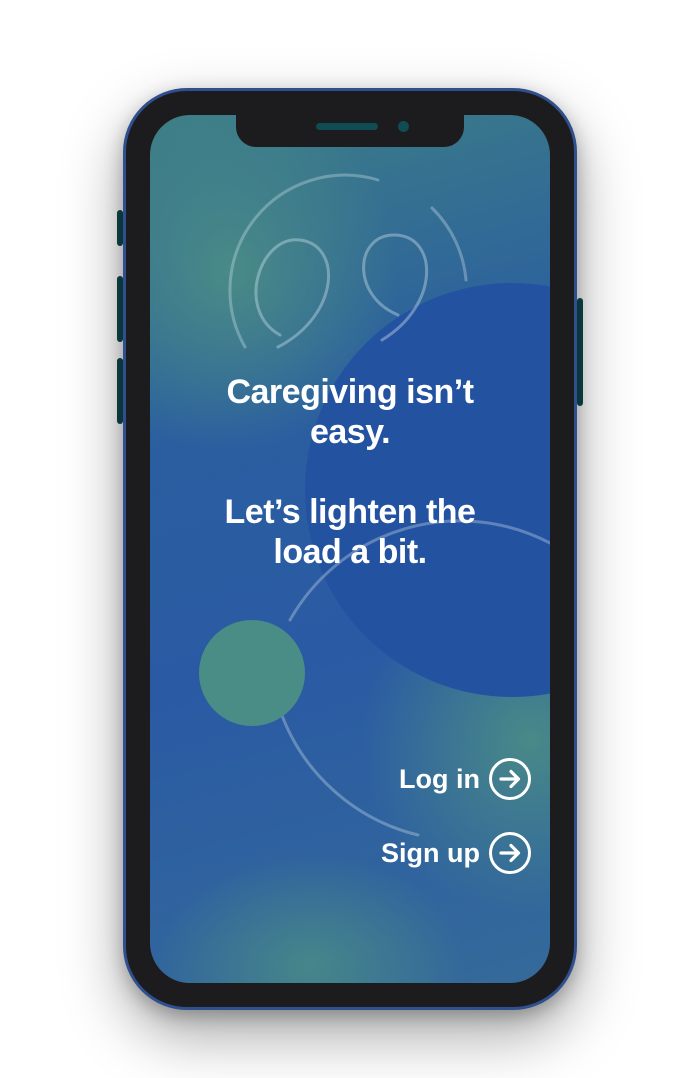  Describe the element at coordinates (350, 131) in the screenshot. I see `phone-notch` at that location.